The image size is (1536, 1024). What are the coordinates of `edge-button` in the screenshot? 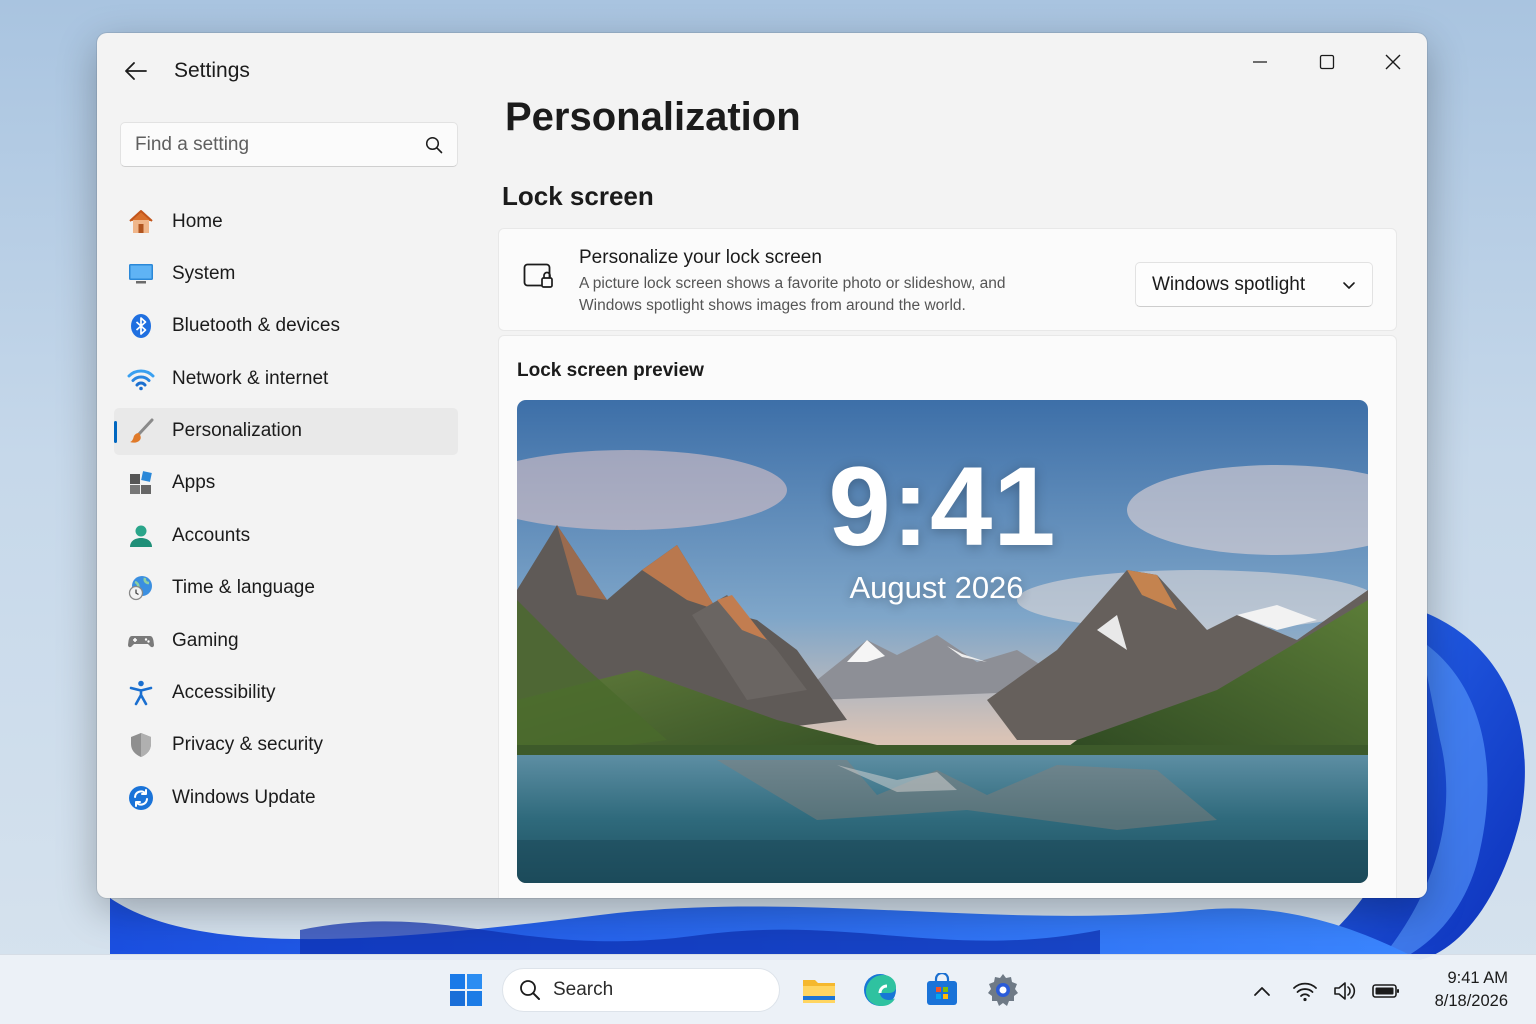 It's located at (880, 990).